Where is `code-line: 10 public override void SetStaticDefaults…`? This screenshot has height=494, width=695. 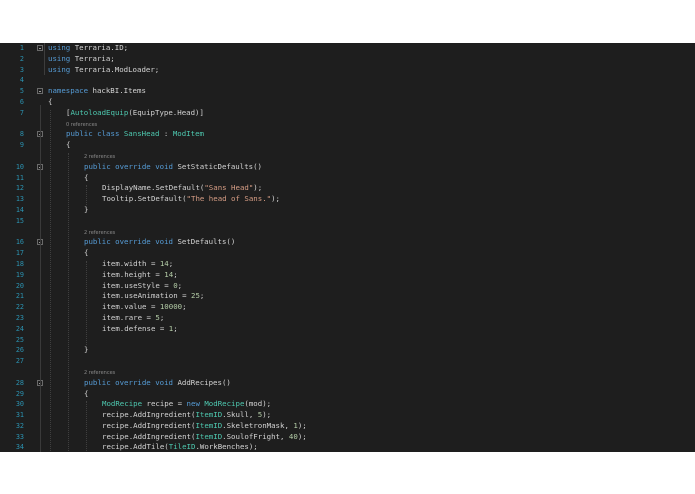 code-line: 10 public override void SetStaticDefaults… is located at coordinates (347, 167).